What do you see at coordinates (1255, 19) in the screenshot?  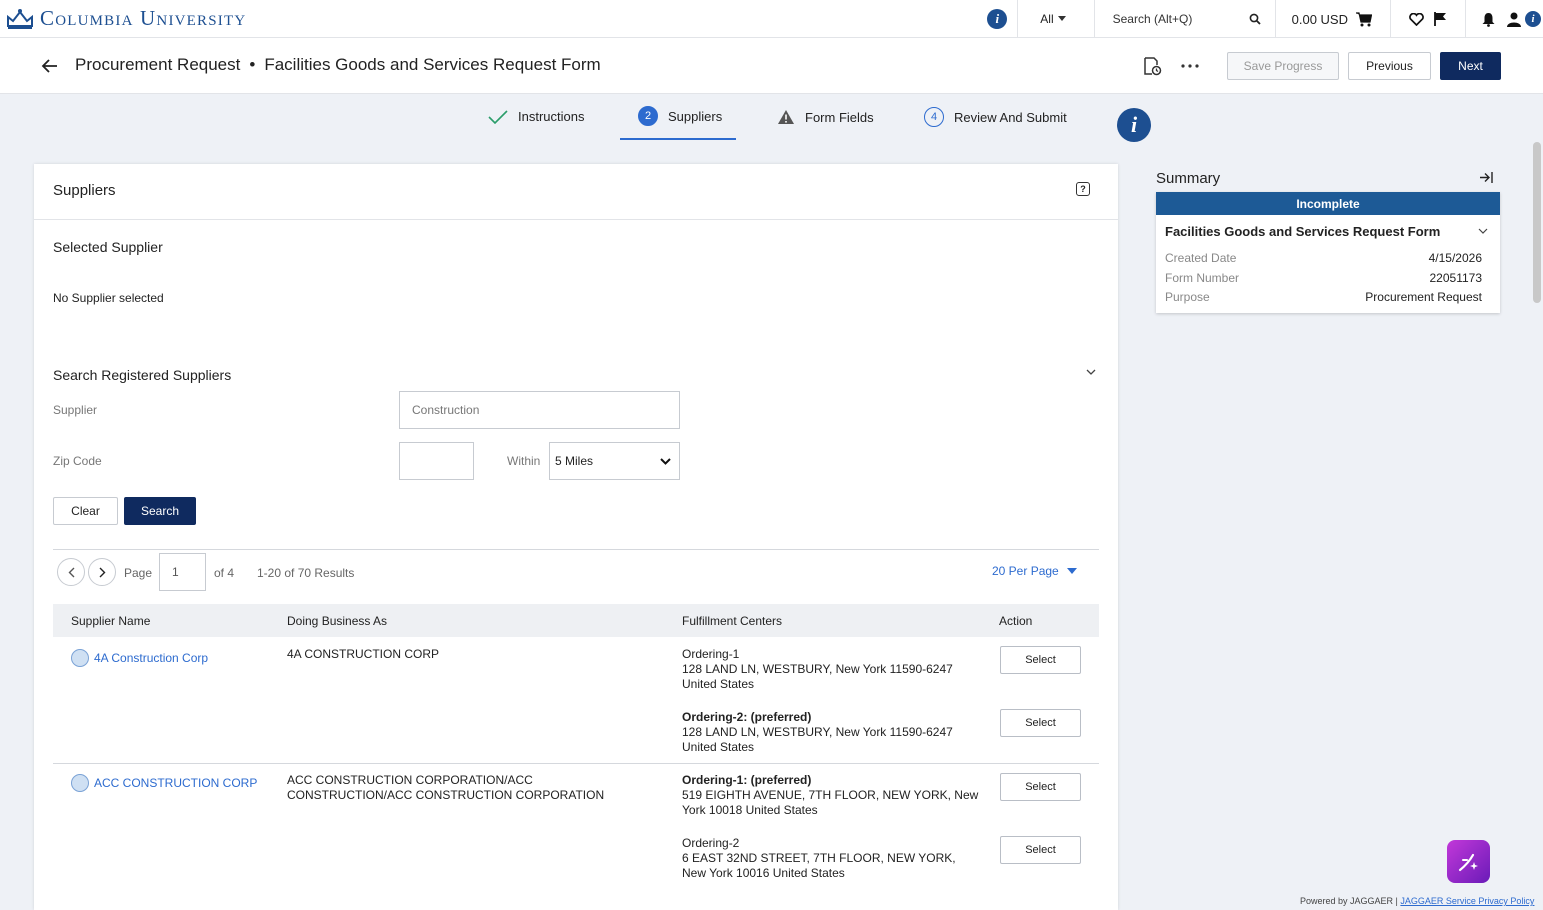 I see `search-icon` at bounding box center [1255, 19].